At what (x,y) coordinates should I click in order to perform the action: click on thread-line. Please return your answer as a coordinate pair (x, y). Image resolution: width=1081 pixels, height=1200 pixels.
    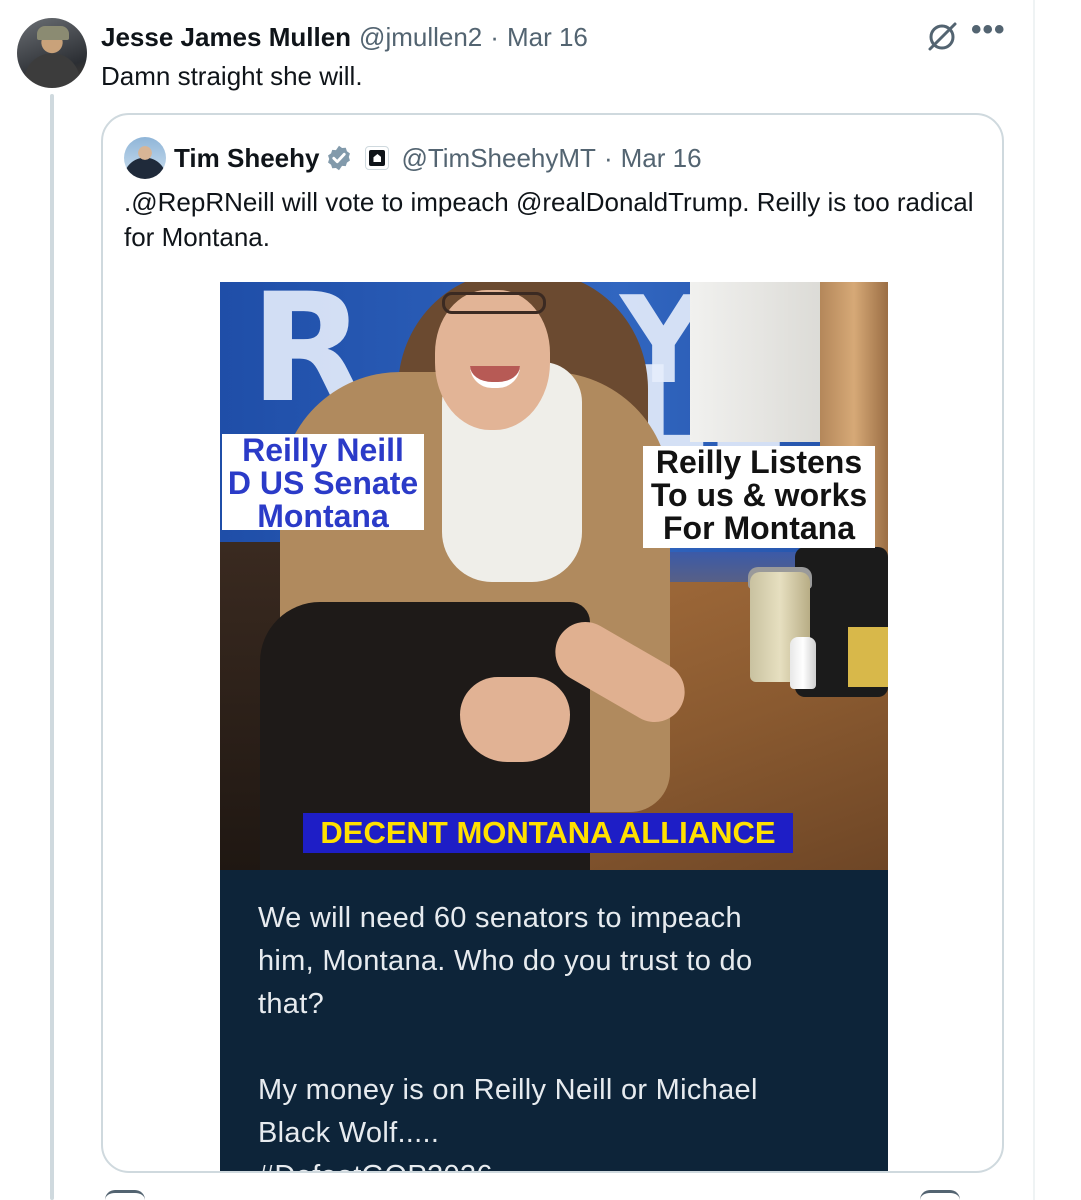
    Looking at the image, I should click on (52, 647).